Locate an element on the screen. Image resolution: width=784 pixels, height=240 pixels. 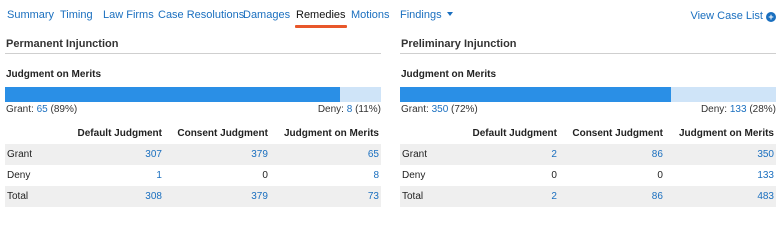
tab-law-firms: Law Firms is located at coordinates (128, 15).